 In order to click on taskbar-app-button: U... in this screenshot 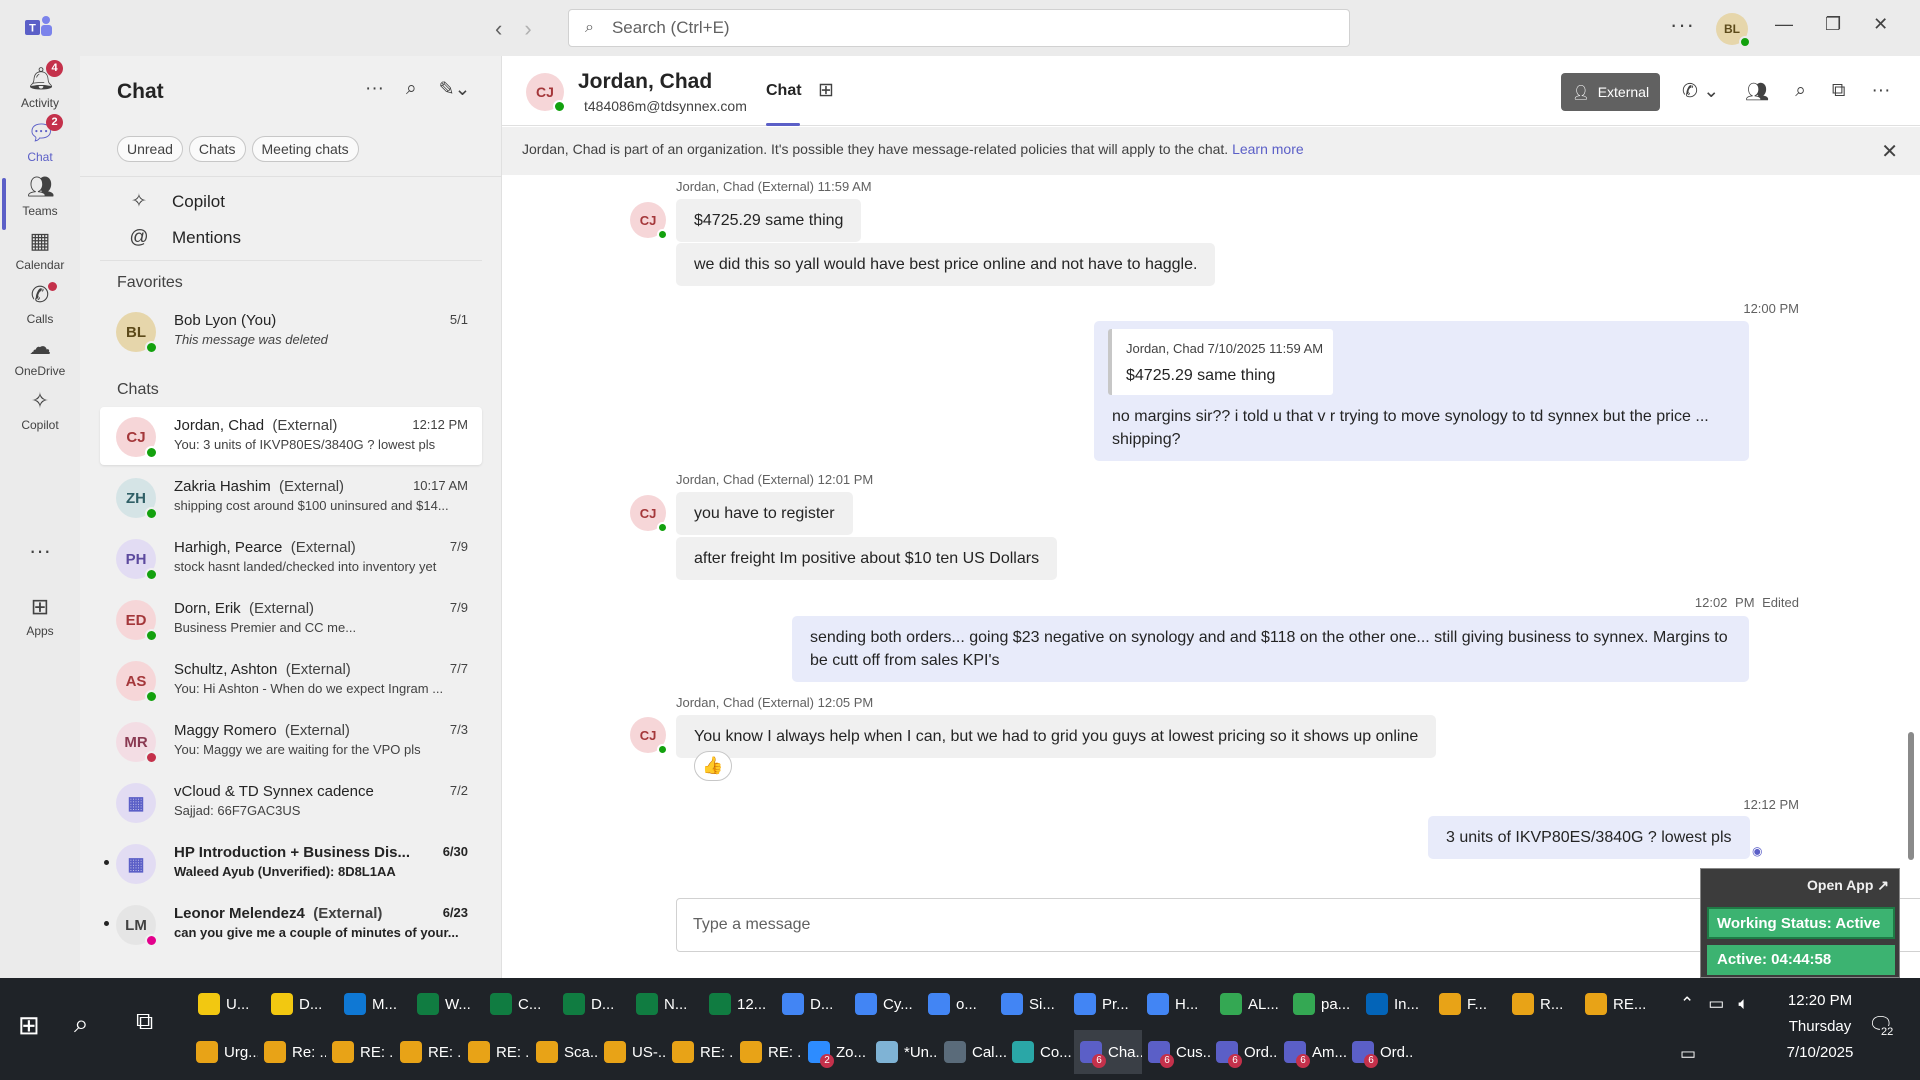, I will do `click(228, 1004)`.